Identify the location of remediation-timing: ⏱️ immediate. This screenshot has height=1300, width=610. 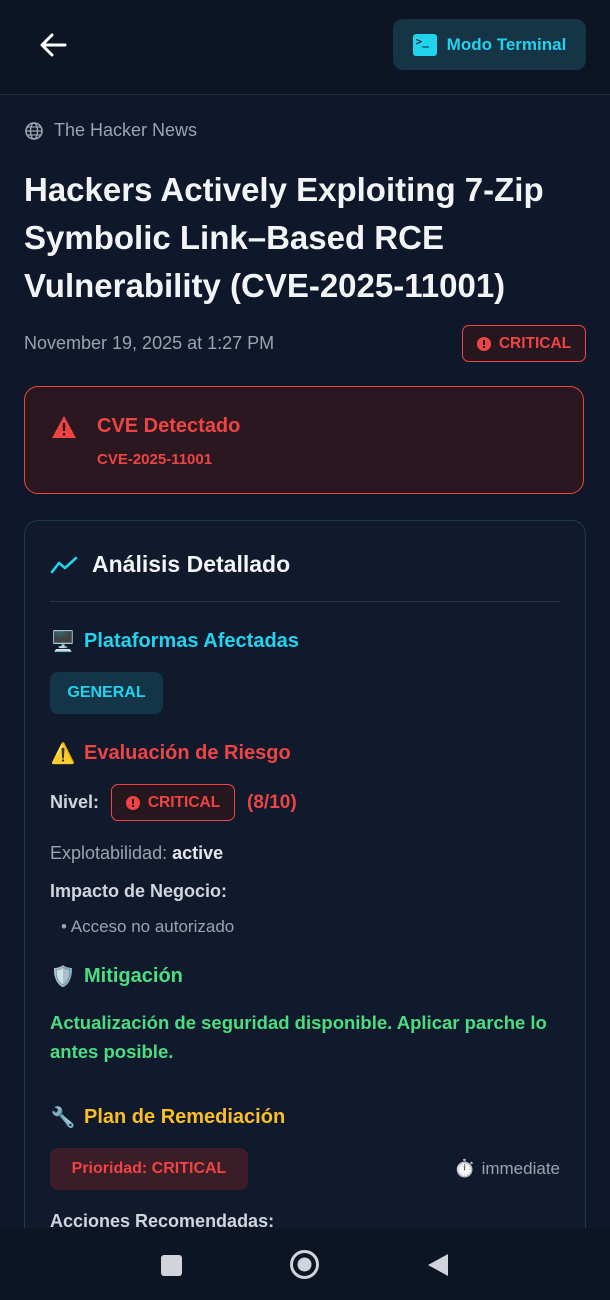
(507, 1169).